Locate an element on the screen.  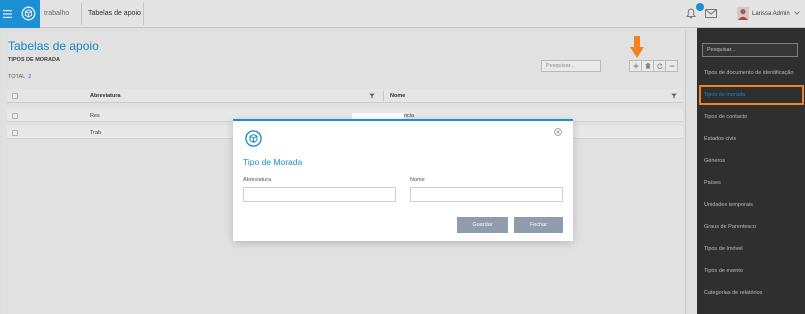
abreviatura-label: Abreviatura is located at coordinates (257, 180).